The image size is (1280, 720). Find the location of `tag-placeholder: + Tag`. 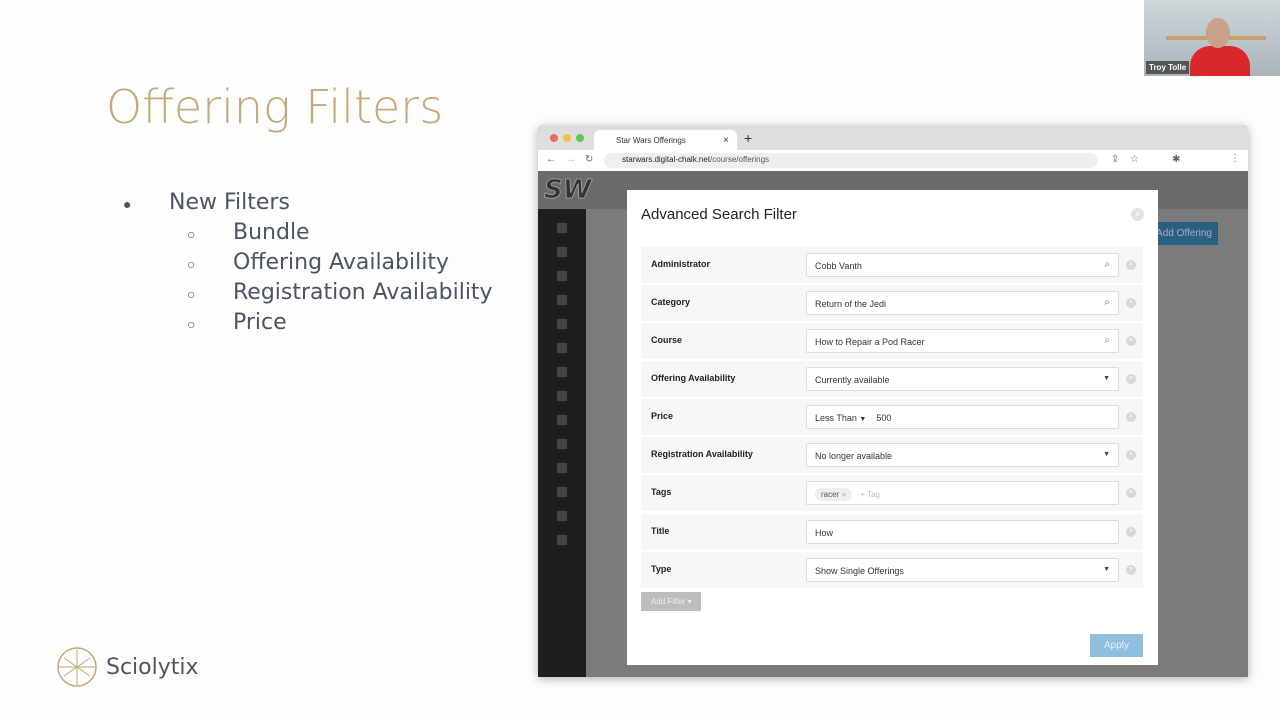

tag-placeholder: + Tag is located at coordinates (870, 494).